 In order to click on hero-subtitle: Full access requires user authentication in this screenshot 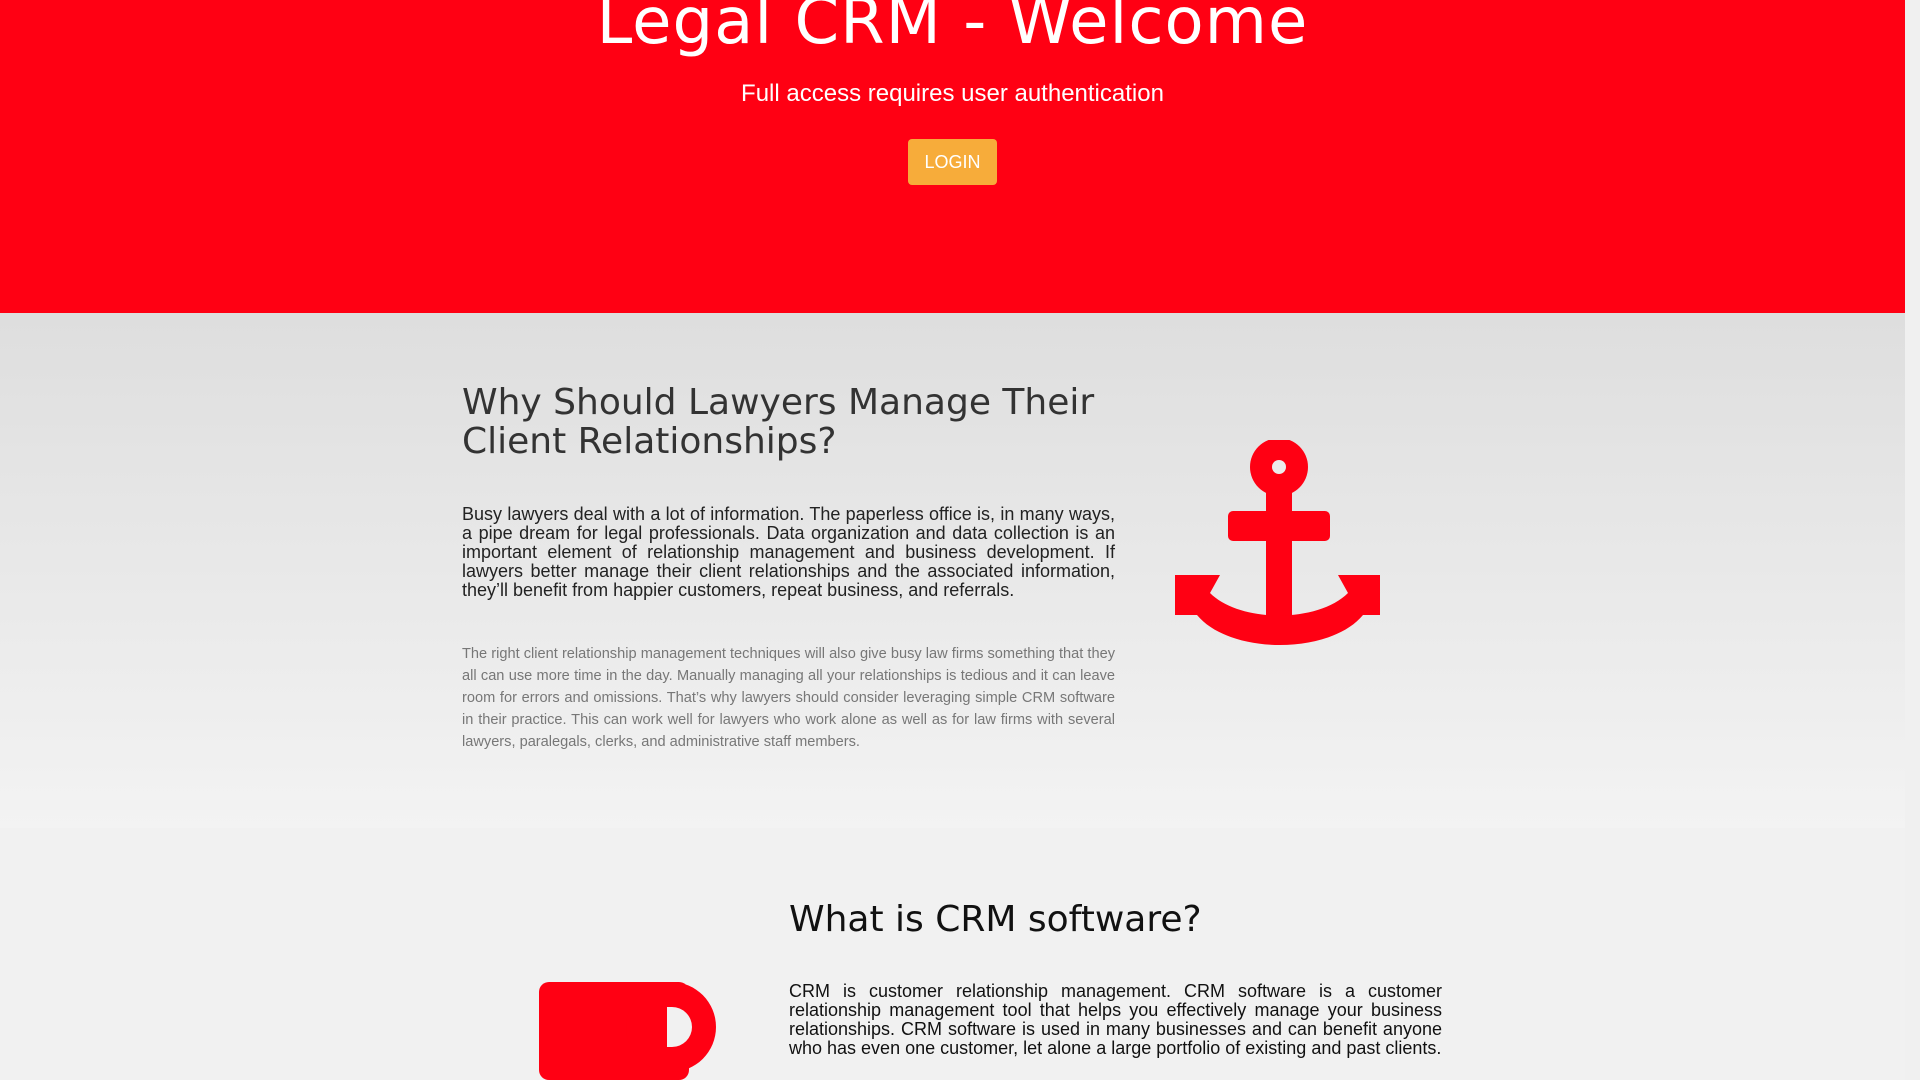, I will do `click(952, 93)`.